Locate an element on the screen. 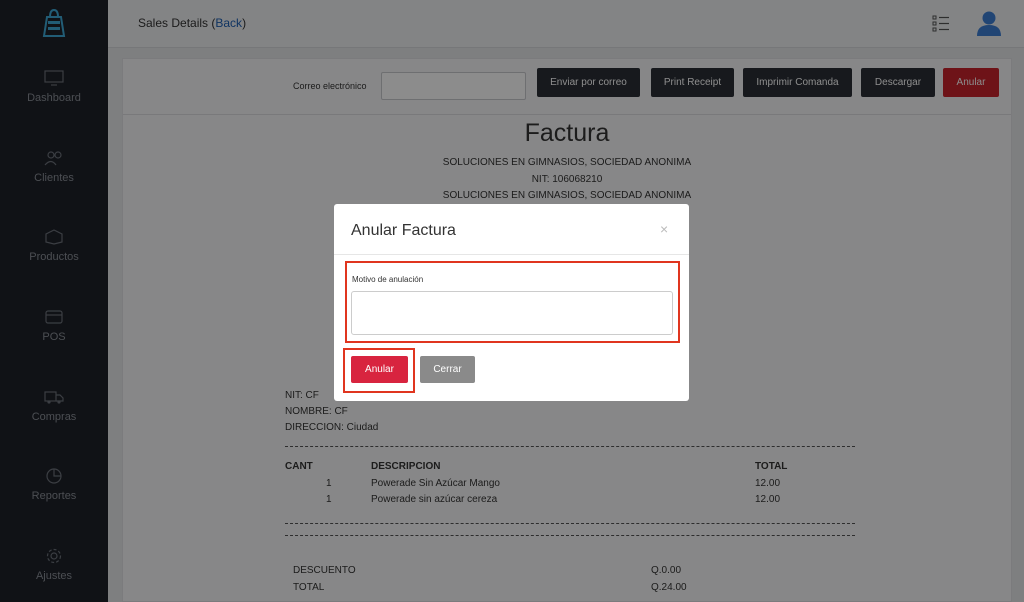  close-icon: × is located at coordinates (664, 229).